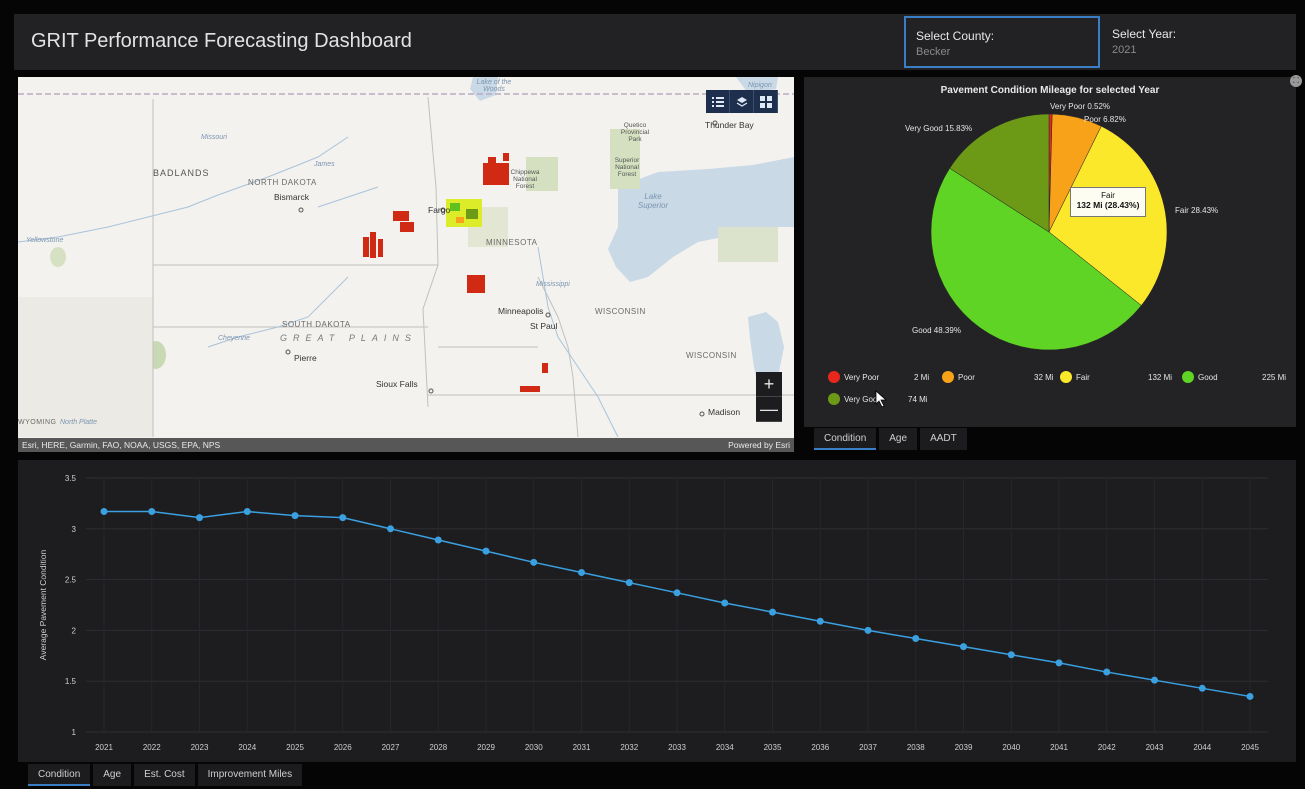 This screenshot has height=789, width=1305. What do you see at coordinates (725, 747) in the screenshot?
I see `x-tick-label: 2034` at bounding box center [725, 747].